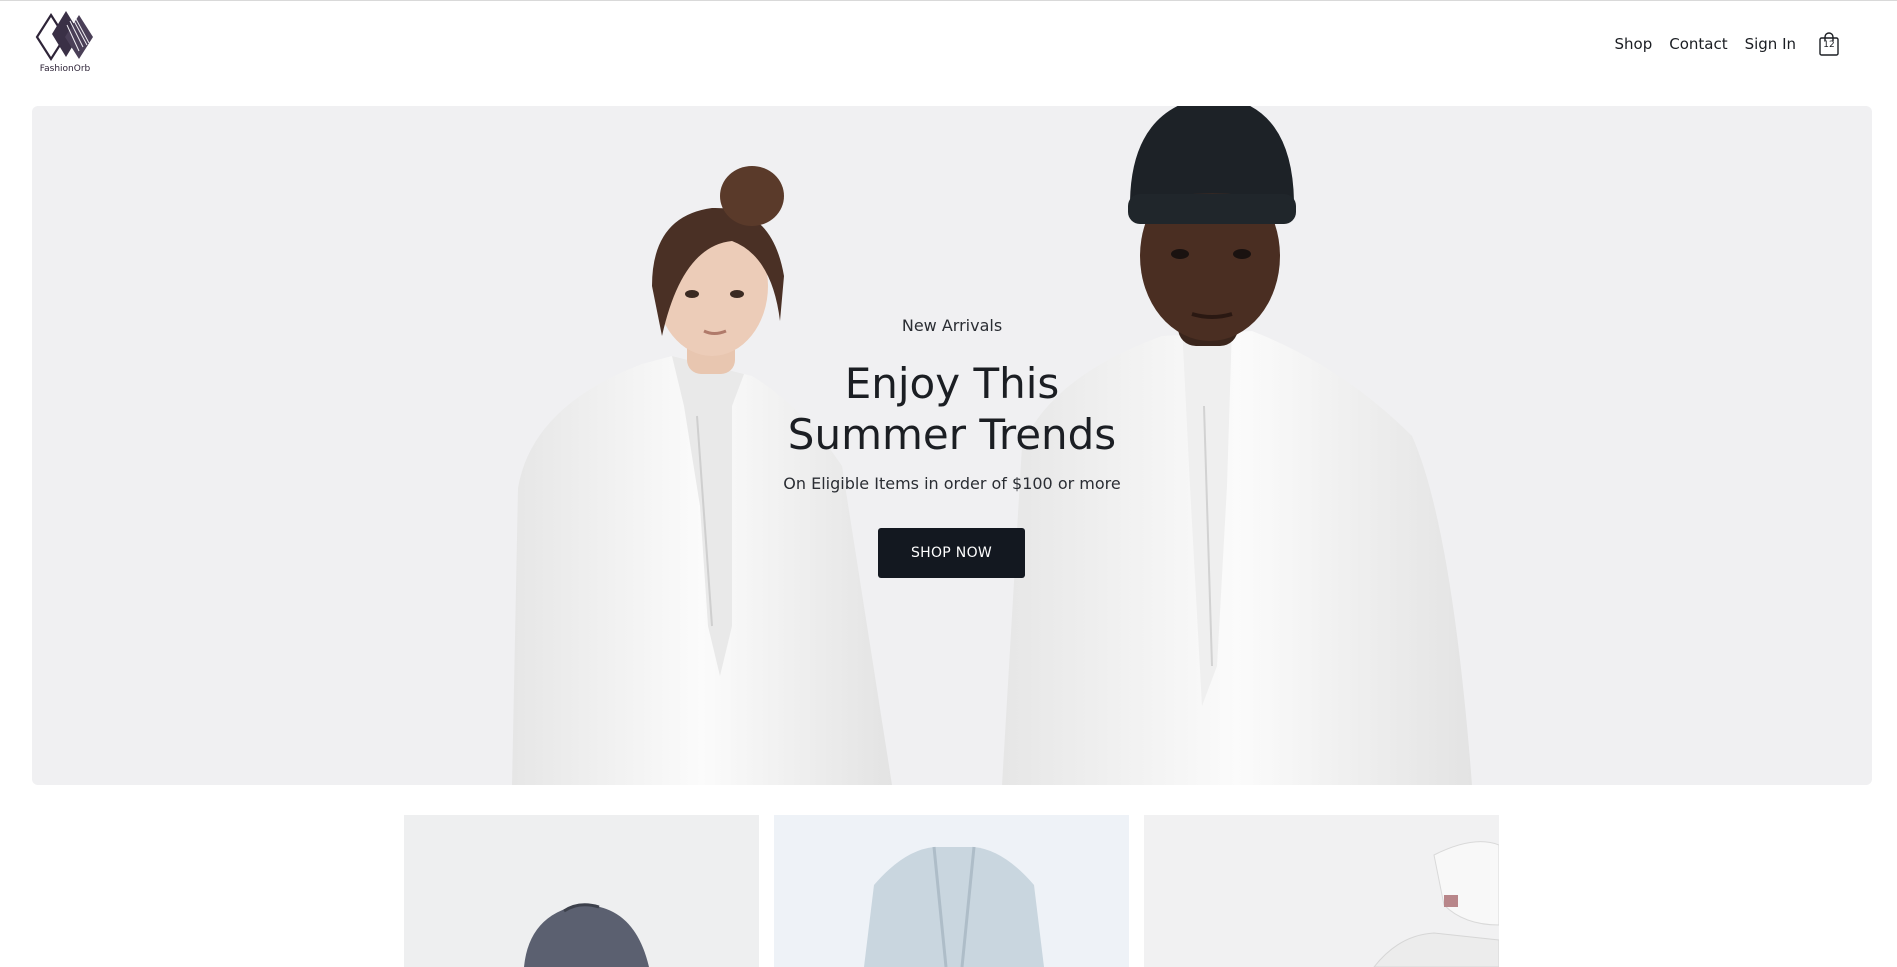 The image size is (1897, 967). Describe the element at coordinates (1770, 44) in the screenshot. I see `nav-sign-in-link: Sign In` at that location.